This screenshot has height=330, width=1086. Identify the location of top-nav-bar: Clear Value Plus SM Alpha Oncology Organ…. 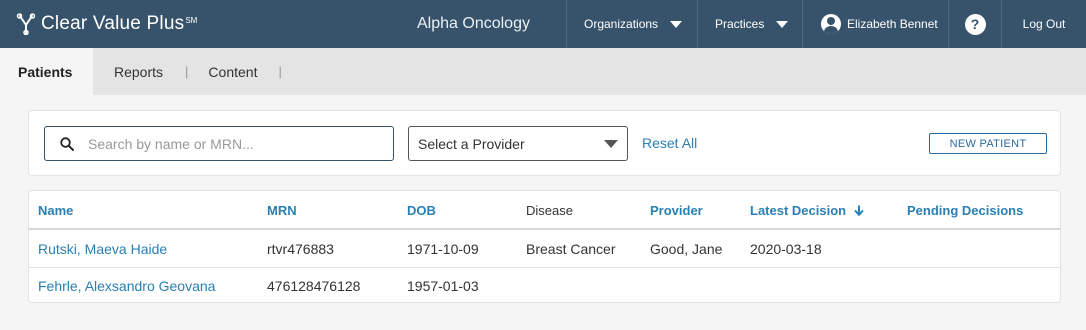
(543, 24).